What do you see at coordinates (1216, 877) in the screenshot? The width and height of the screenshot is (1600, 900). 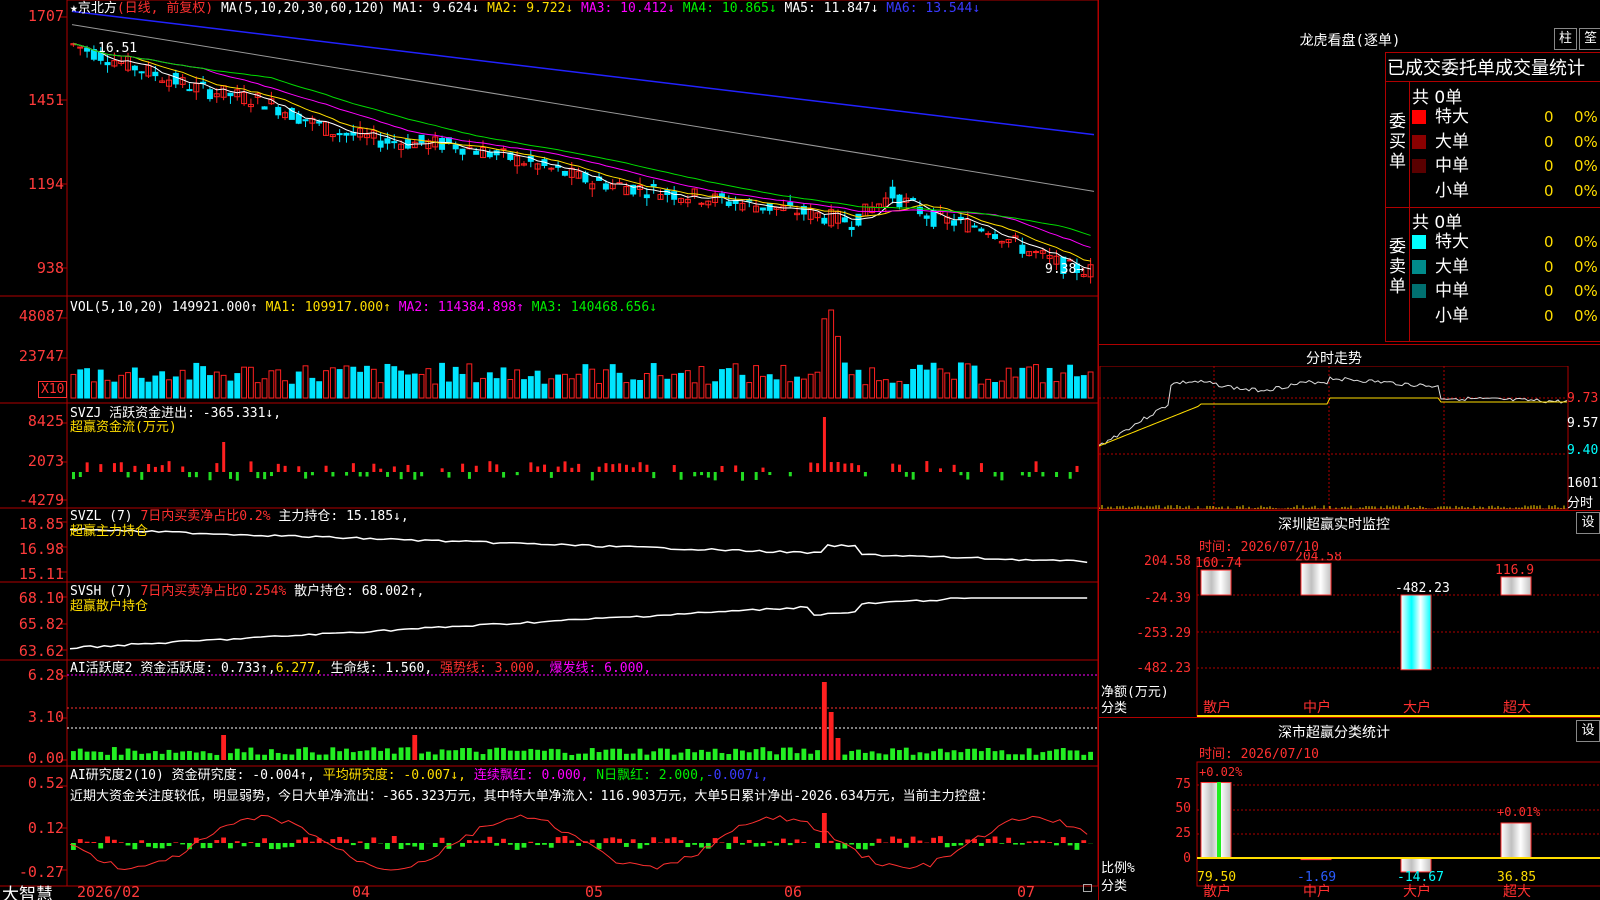 I see `value-label: 79.50` at bounding box center [1216, 877].